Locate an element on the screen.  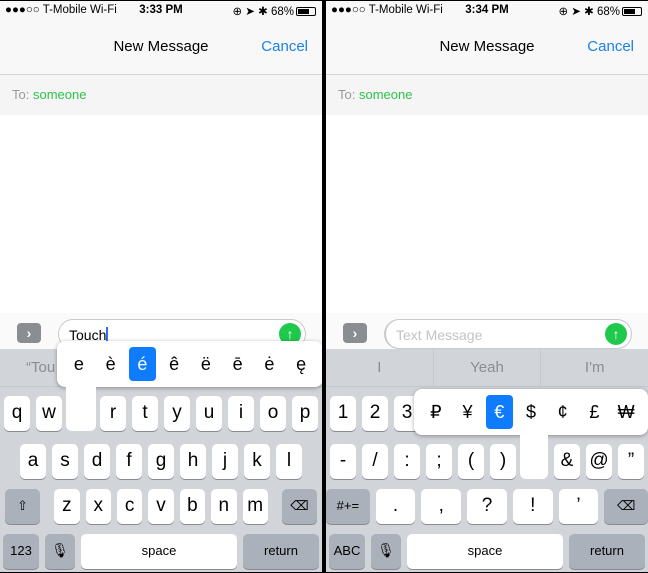
popup-option: $ is located at coordinates (530, 412).